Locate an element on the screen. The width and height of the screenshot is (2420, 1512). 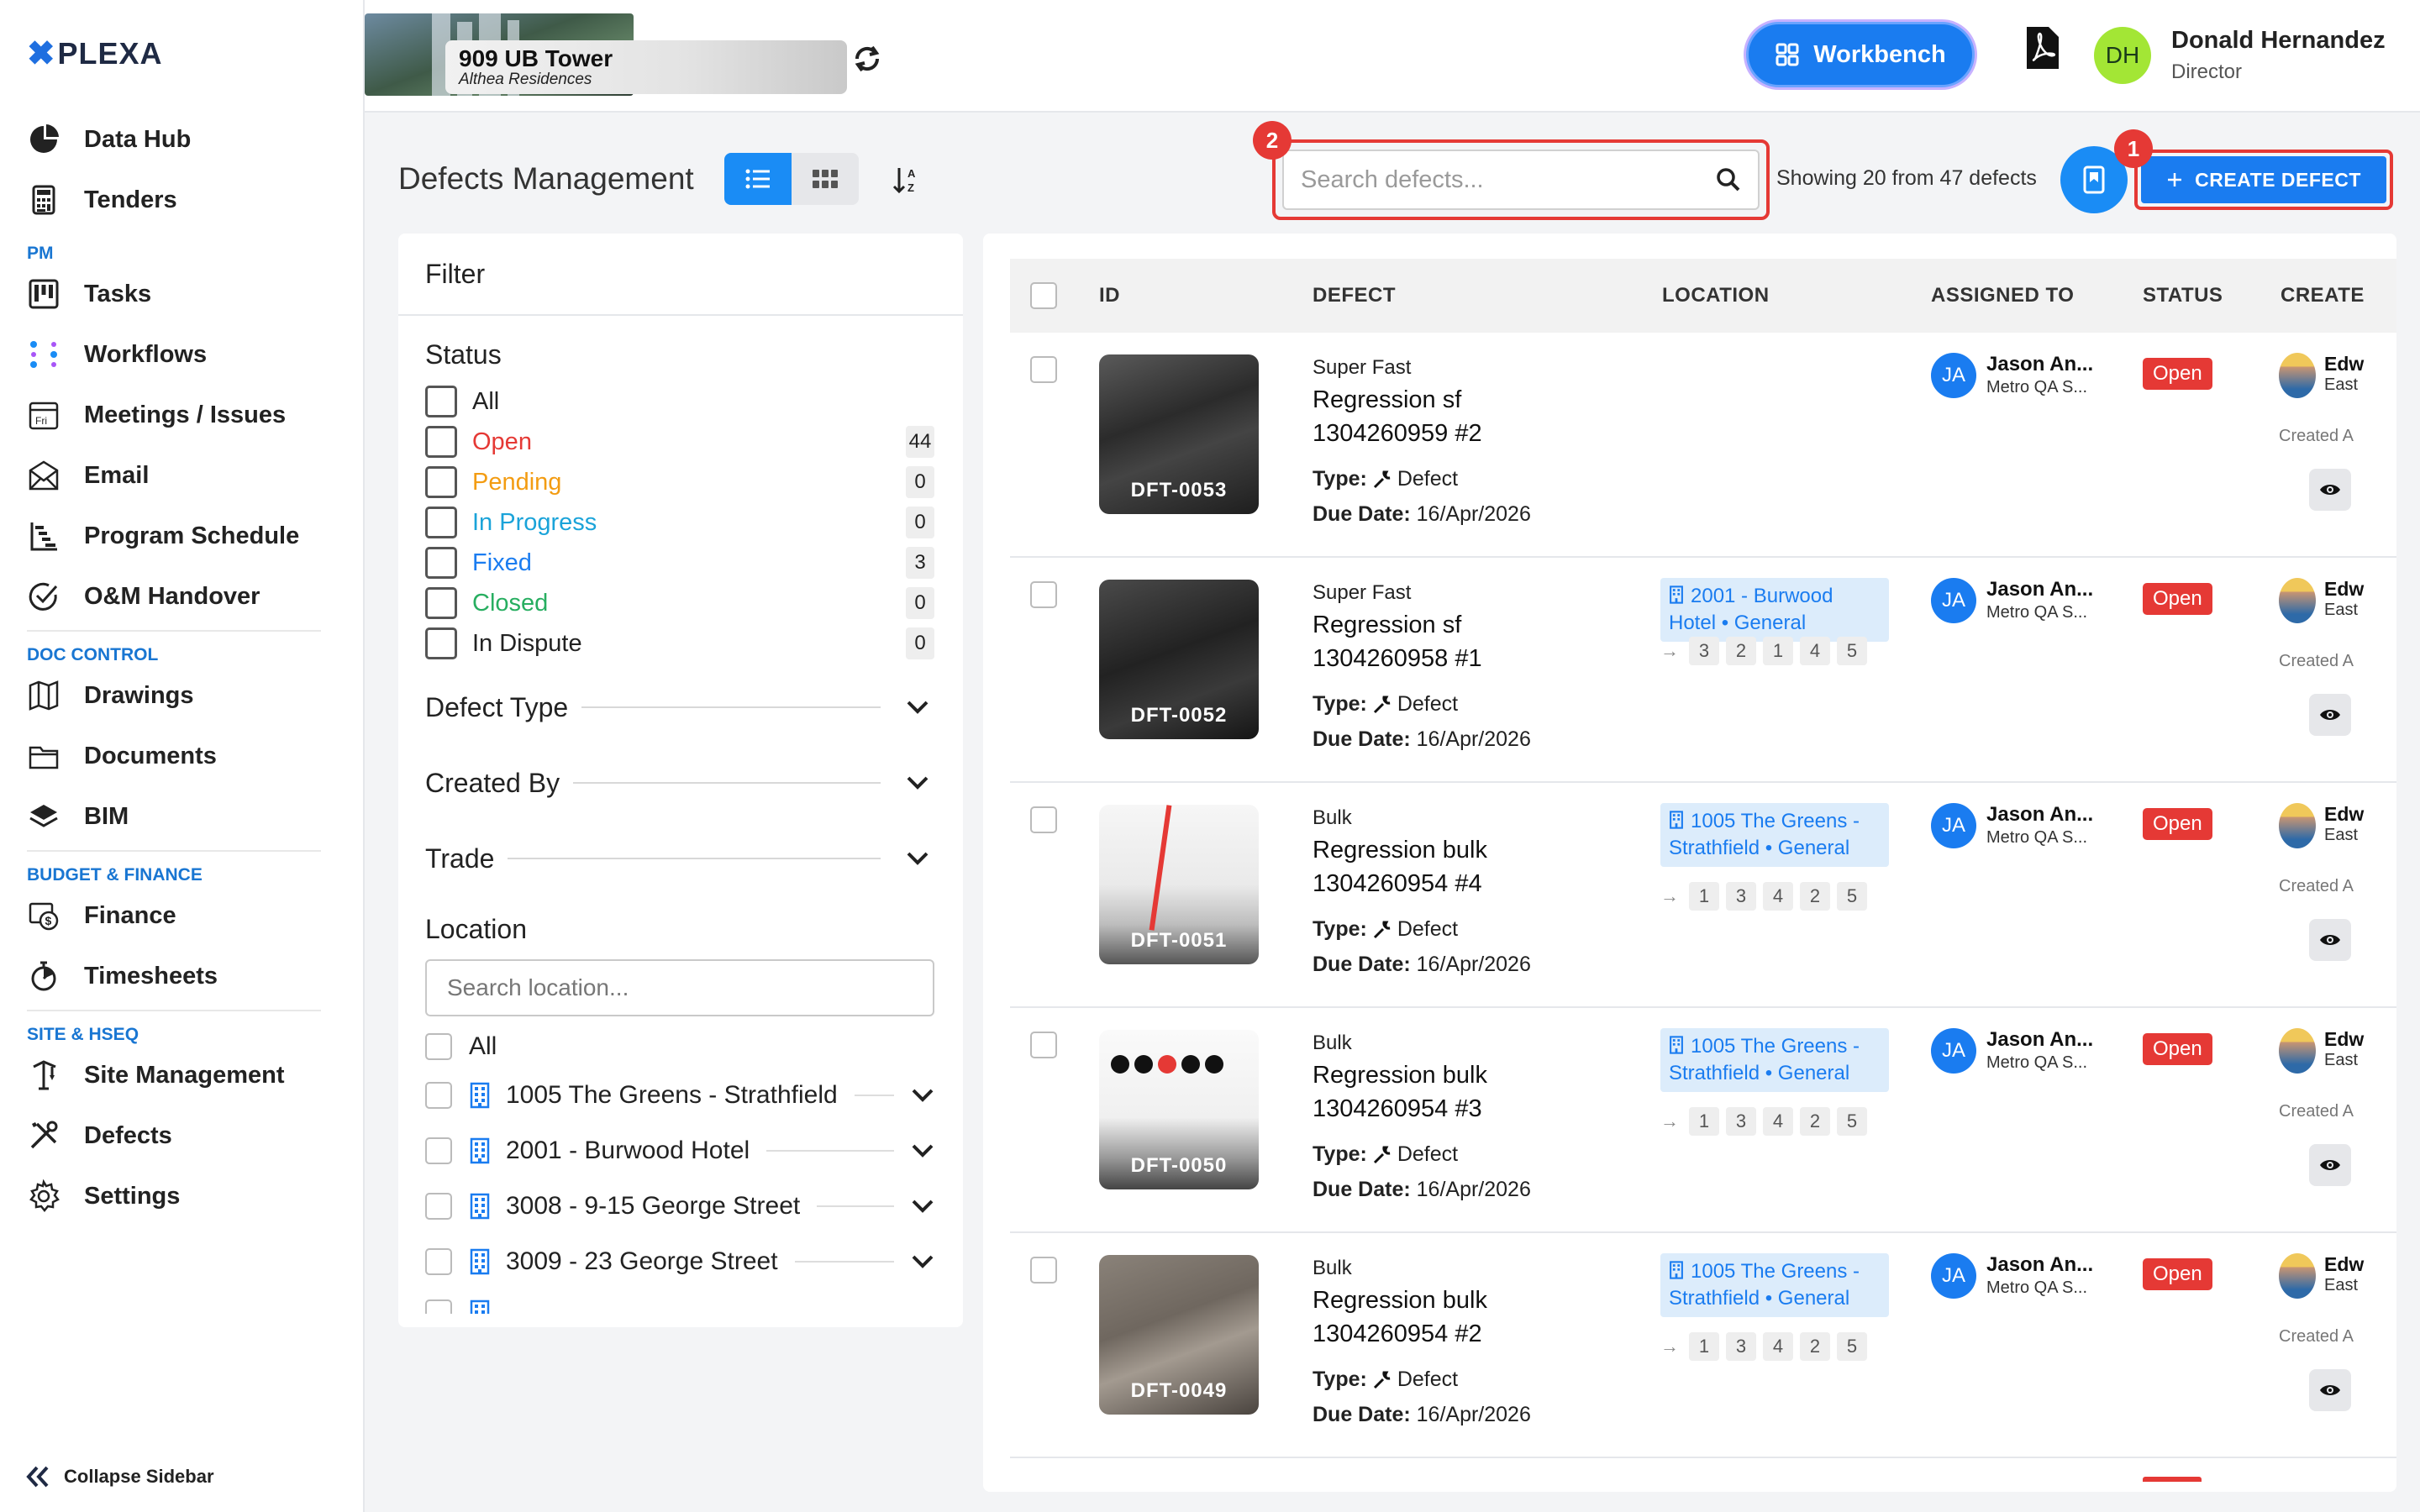
defect-thumbnail: DFT-0051 is located at coordinates (1179, 884).